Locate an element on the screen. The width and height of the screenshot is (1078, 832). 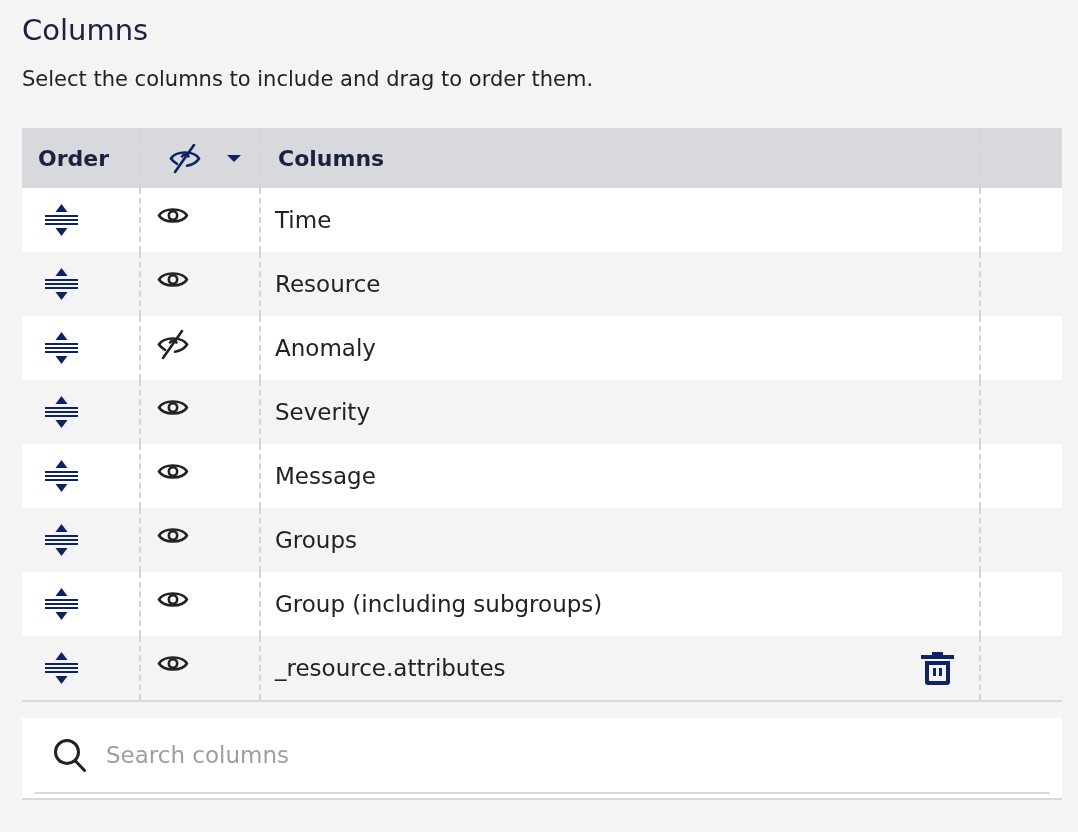
column-name: Message is located at coordinates (325, 476).